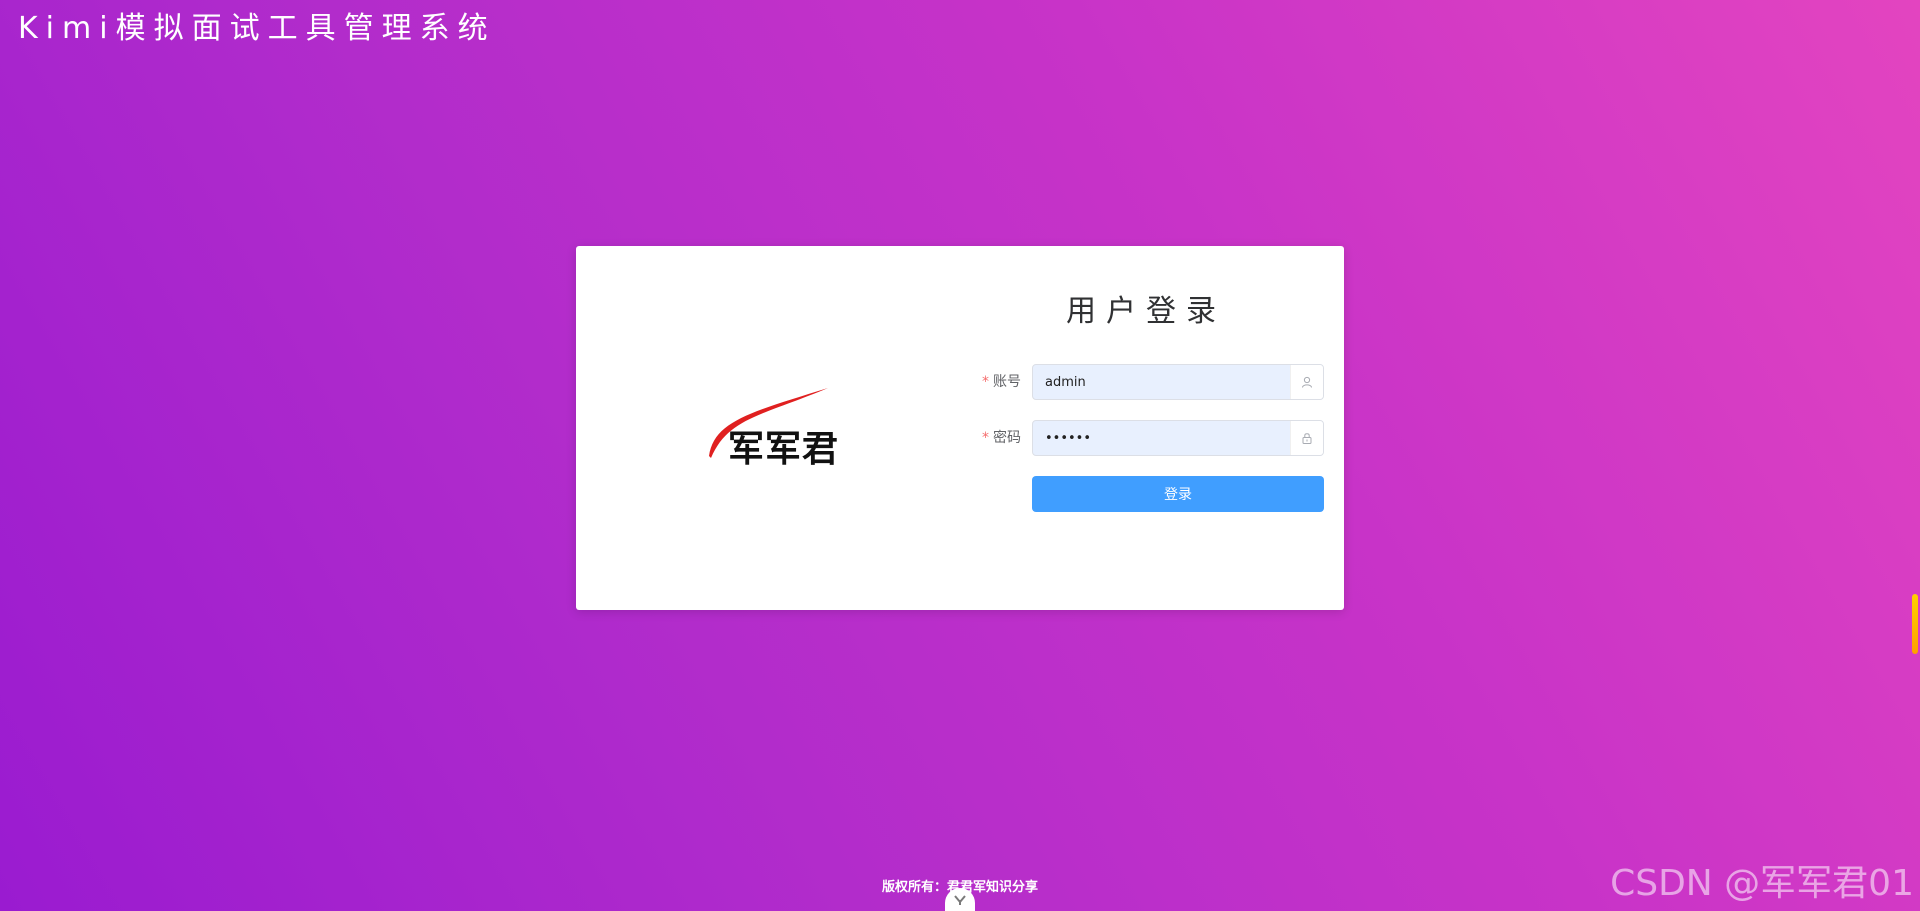 The image size is (1920, 911). I want to click on password-form-row: * 密码, so click(1146, 438).